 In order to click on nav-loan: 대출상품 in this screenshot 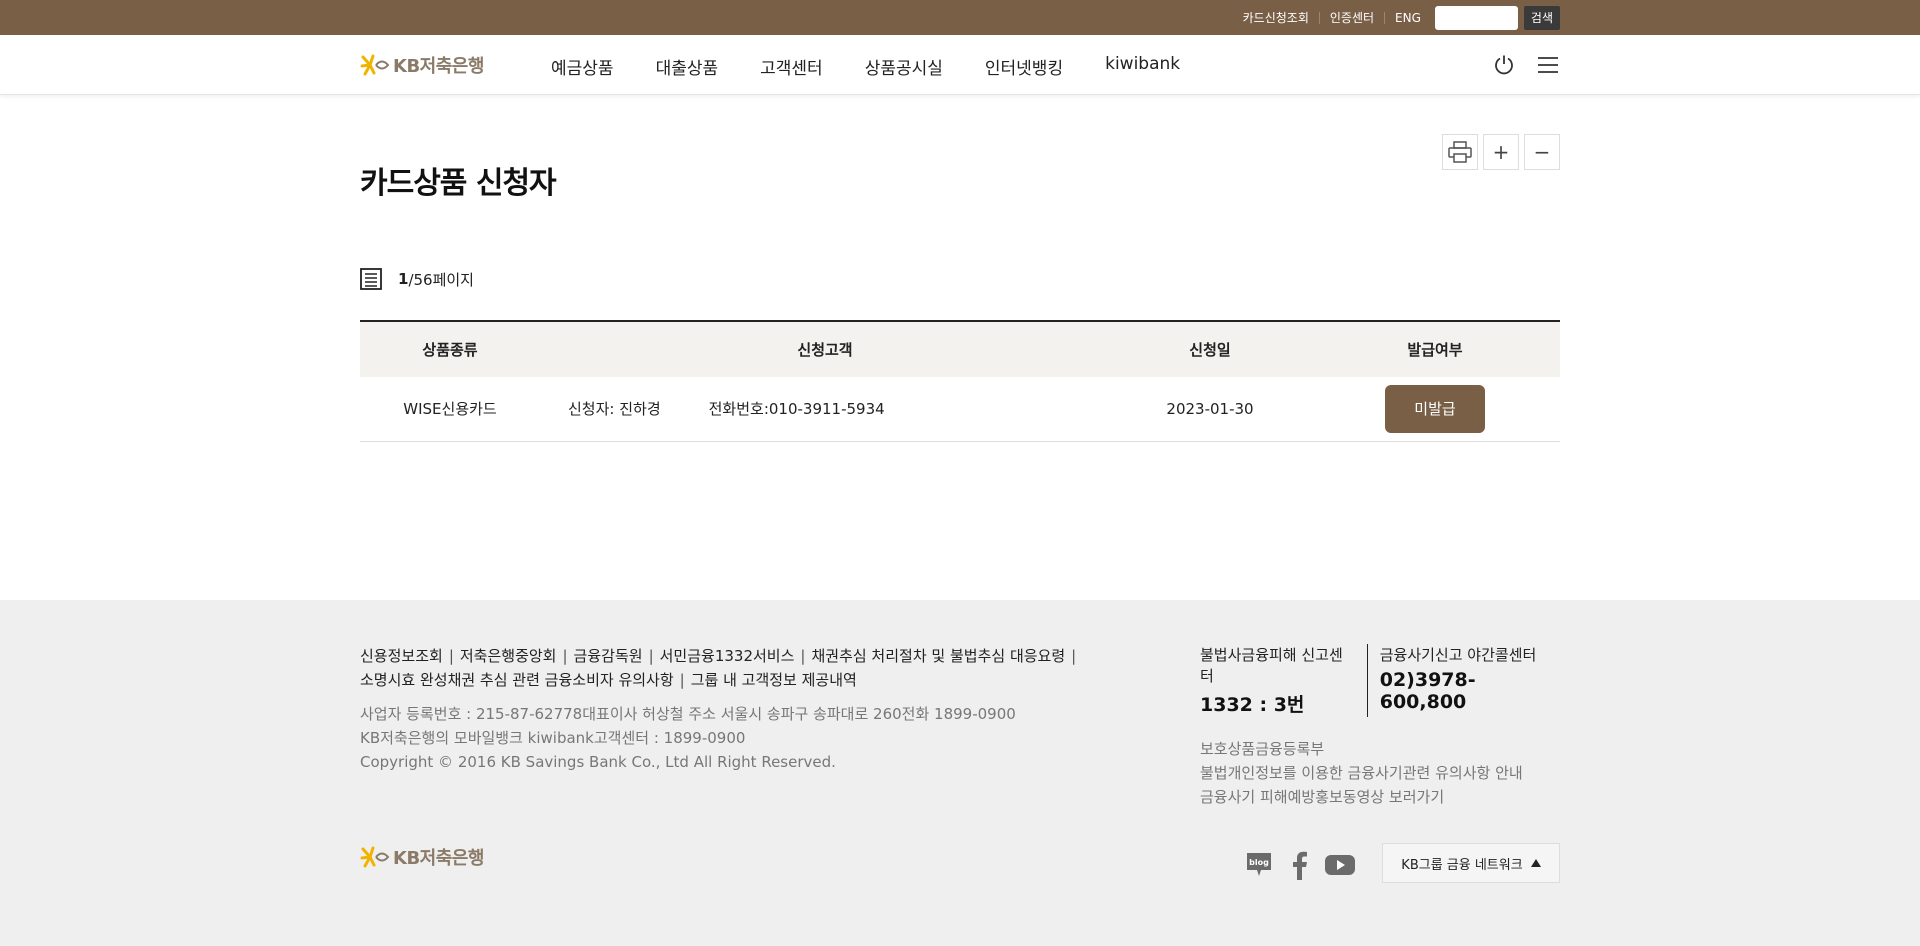, I will do `click(687, 66)`.